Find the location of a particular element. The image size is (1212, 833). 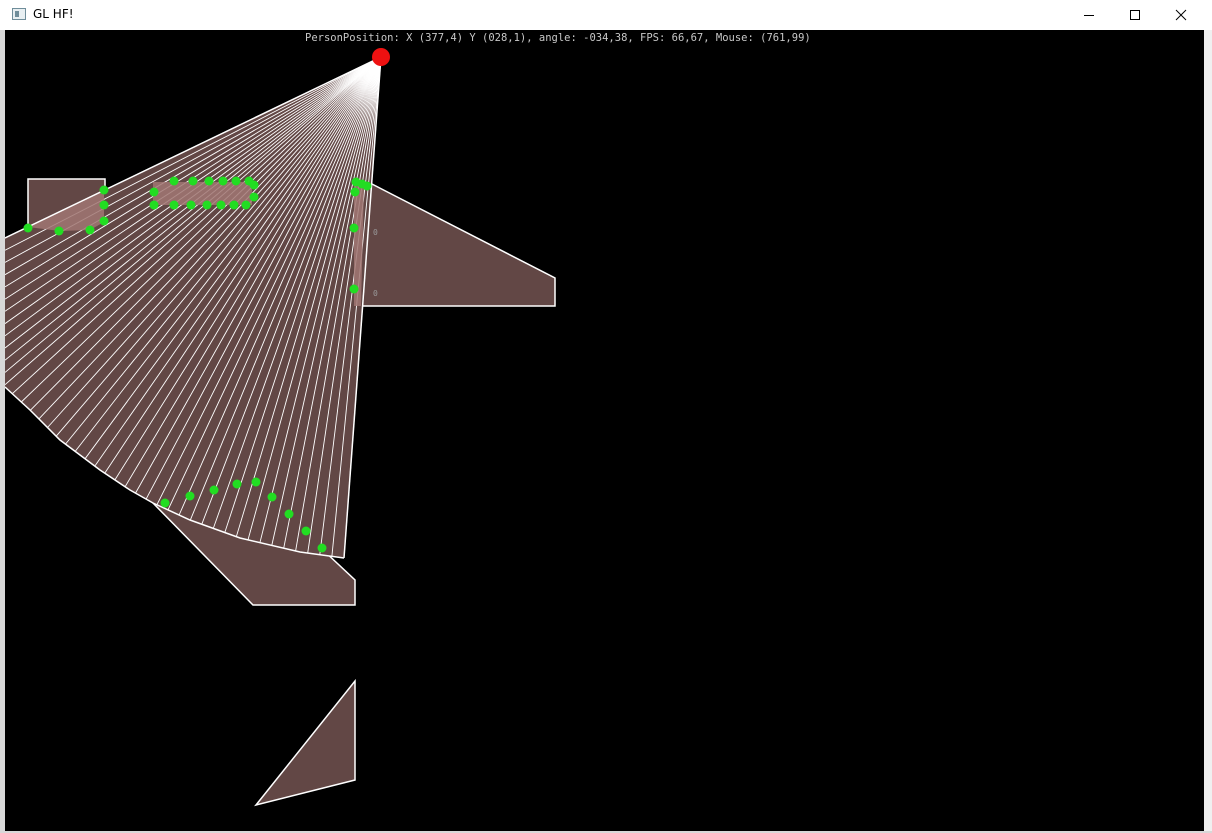

close-icon is located at coordinates (1181, 14).